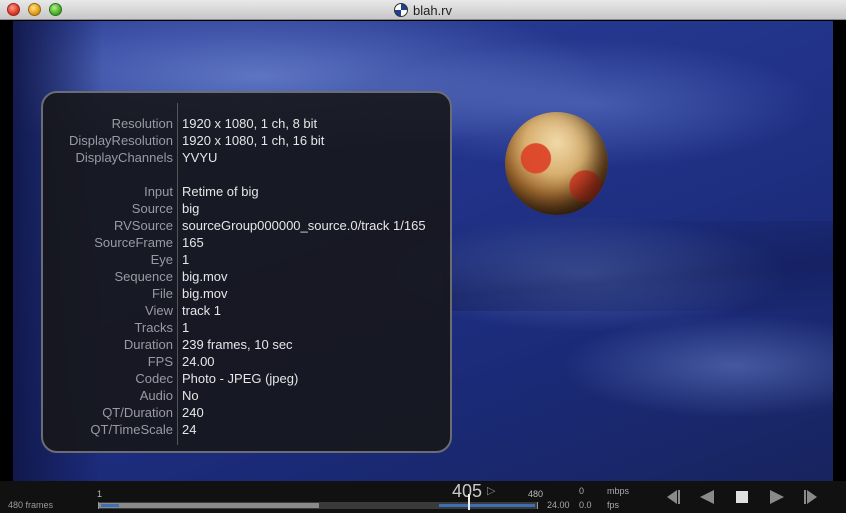 The width and height of the screenshot is (846, 513). I want to click on info-value: Retime of big, so click(220, 191).